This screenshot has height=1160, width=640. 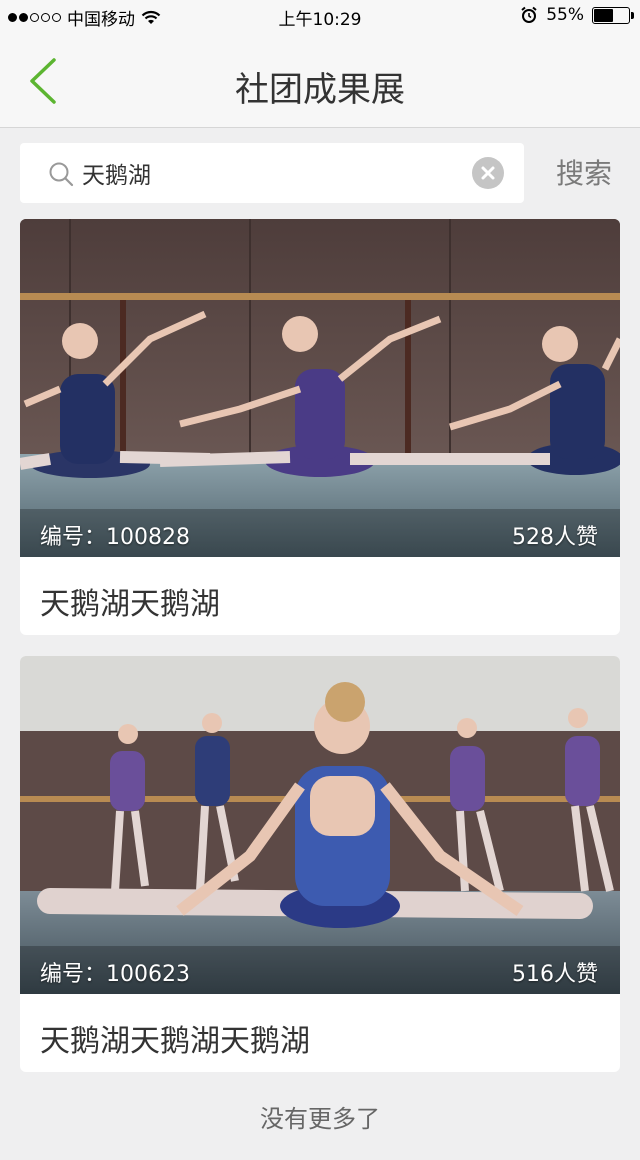 What do you see at coordinates (320, 16) in the screenshot?
I see `status-bar: 中国移动 上午10:29 55%` at bounding box center [320, 16].